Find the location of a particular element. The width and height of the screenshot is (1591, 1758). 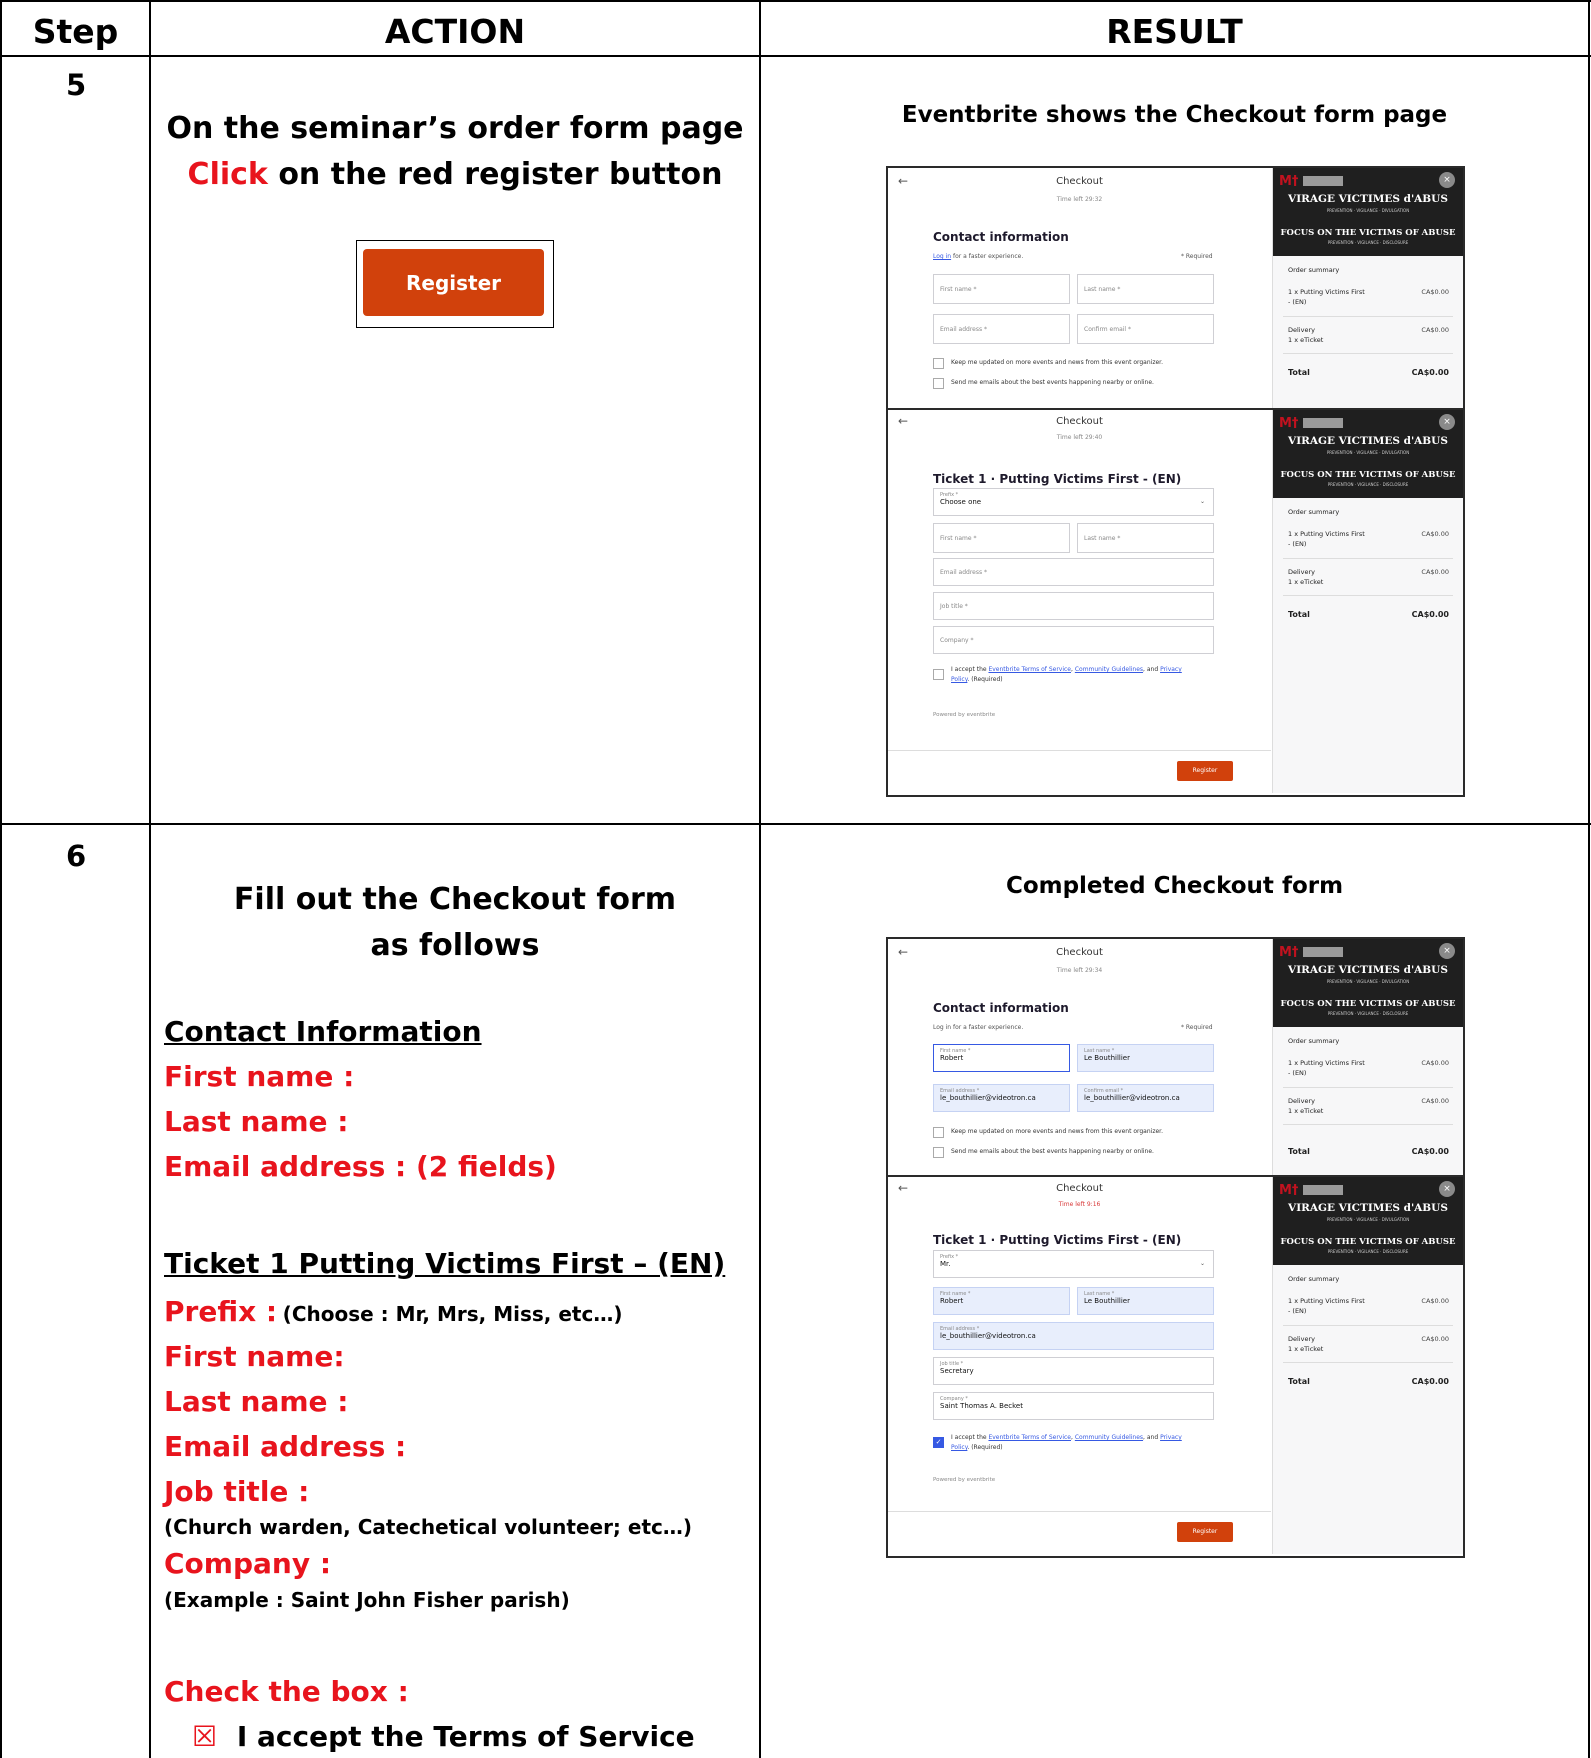

ticket-last-name-value: Le Bouthillier is located at coordinates (1107, 1301).